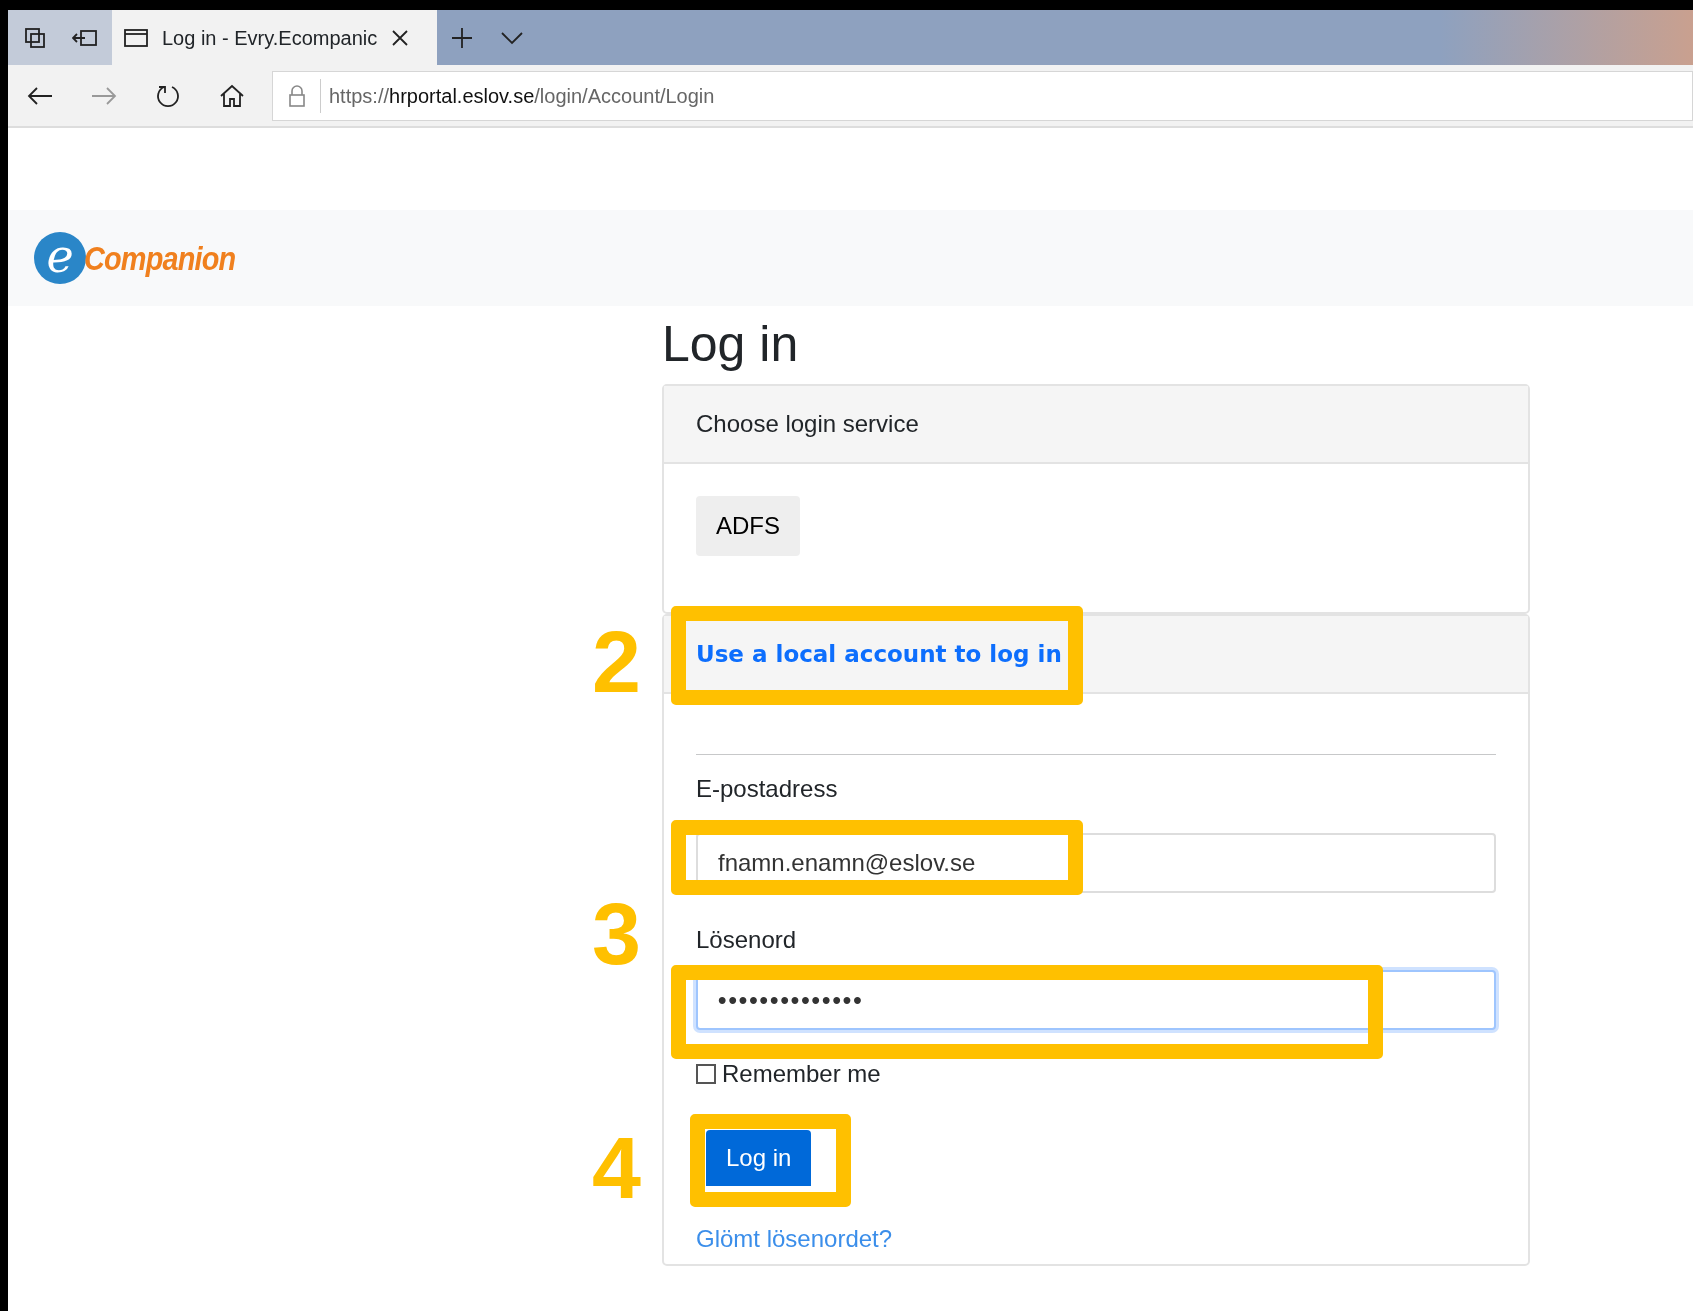 The image size is (1693, 1311). What do you see at coordinates (60, 258) in the screenshot?
I see `logo-mark: e` at bounding box center [60, 258].